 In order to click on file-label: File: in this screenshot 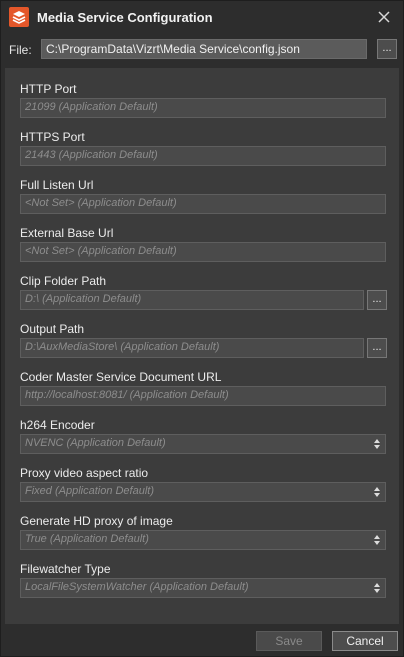, I will do `click(20, 50)`.